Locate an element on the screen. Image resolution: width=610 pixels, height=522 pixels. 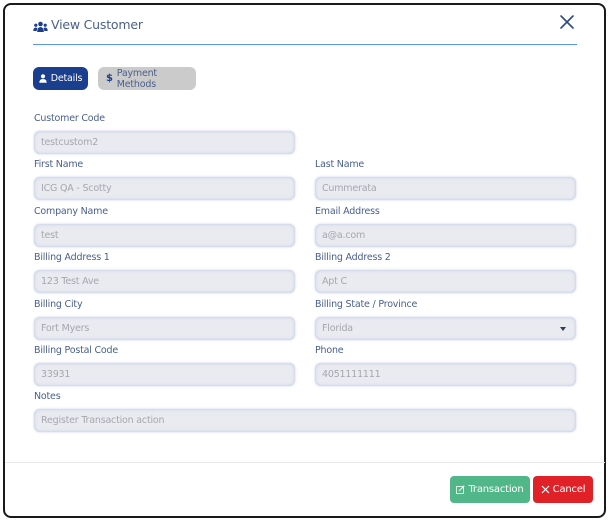
email-address-label: Email Address is located at coordinates (347, 211).